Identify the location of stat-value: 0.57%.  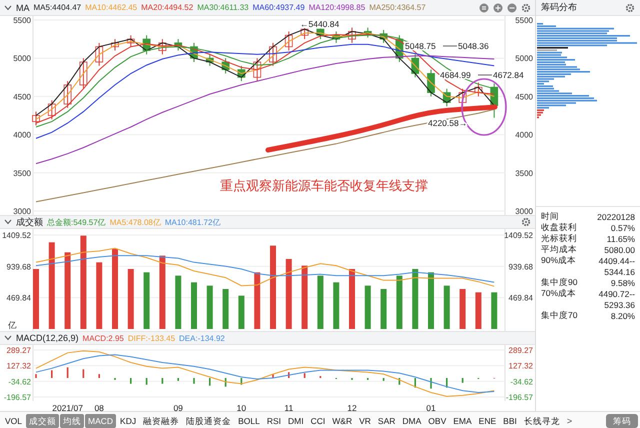
(622, 227).